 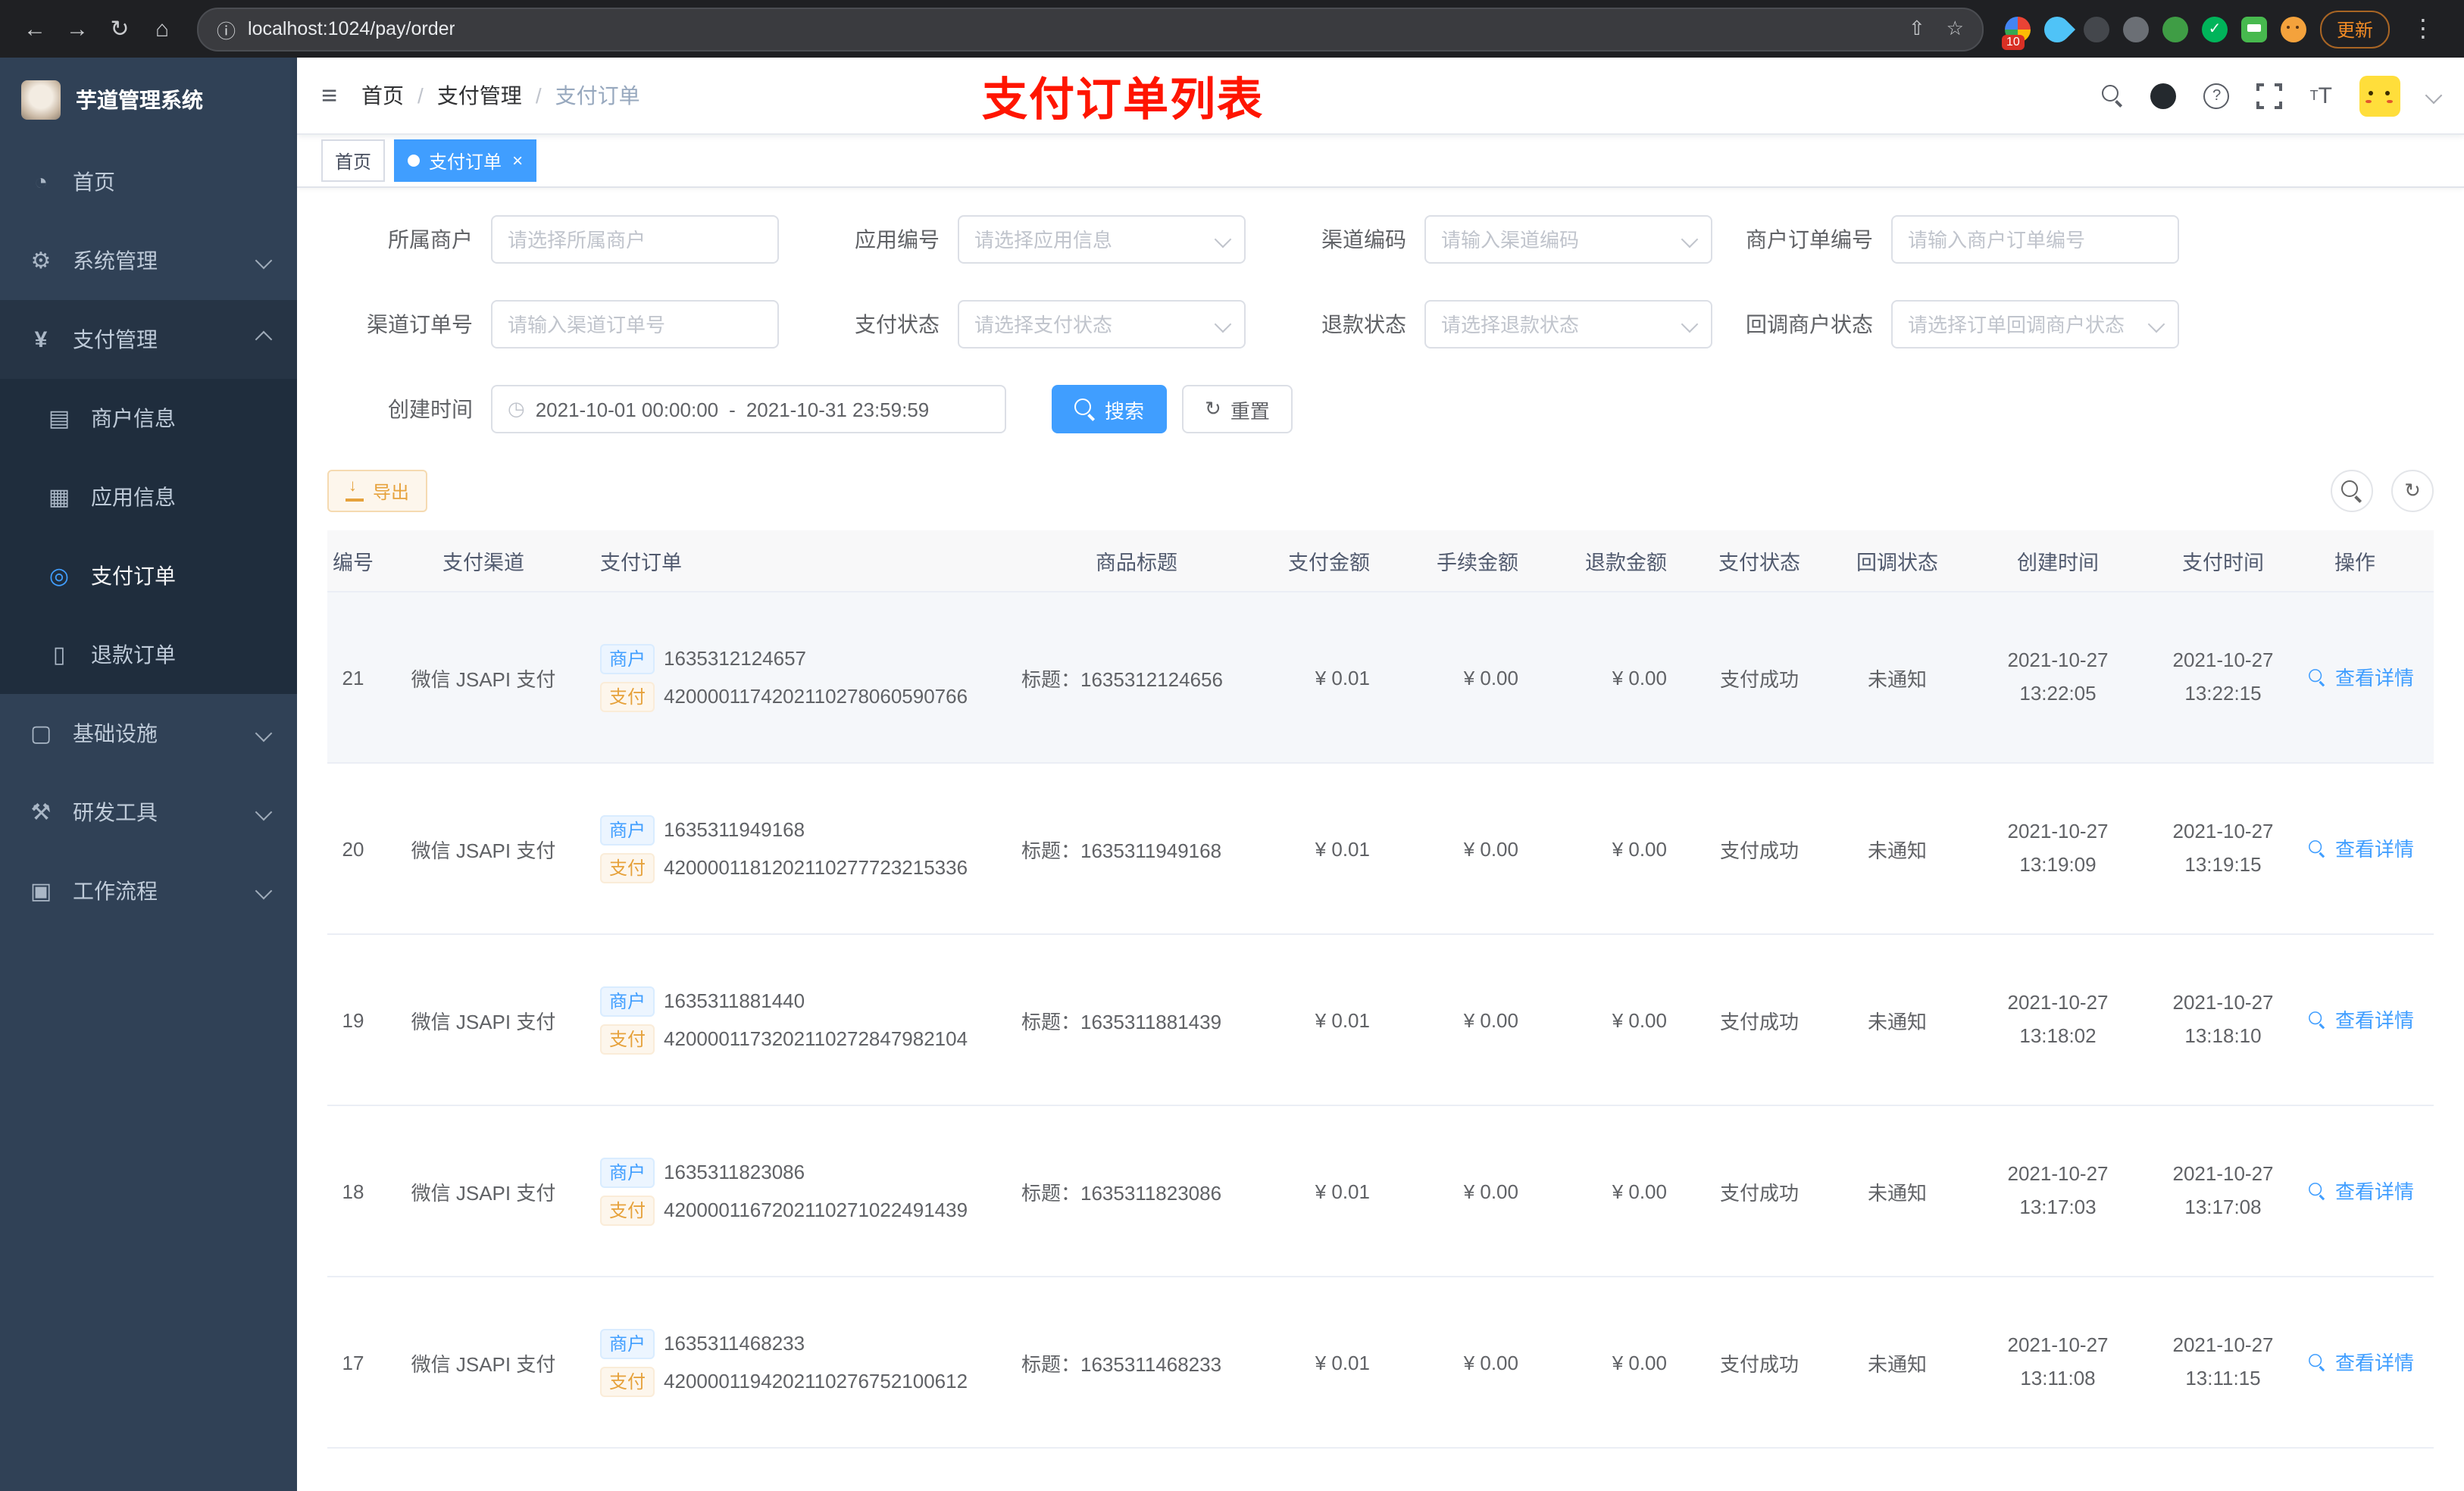 What do you see at coordinates (148, 418) in the screenshot?
I see `sidebar-item-merchant-info: 商户信息` at bounding box center [148, 418].